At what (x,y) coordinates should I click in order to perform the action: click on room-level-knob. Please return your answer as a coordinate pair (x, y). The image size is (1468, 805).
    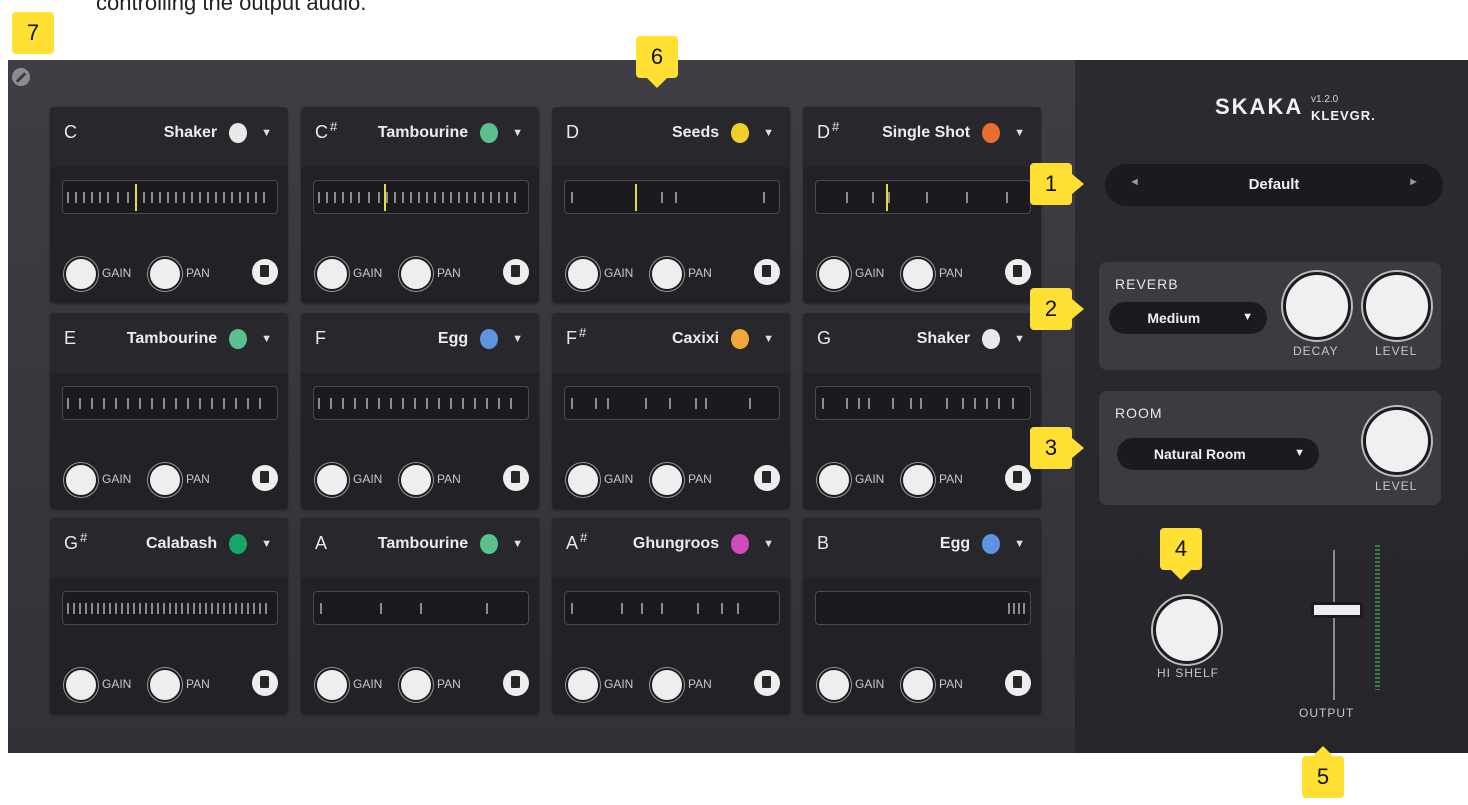
    Looking at the image, I should click on (1397, 441).